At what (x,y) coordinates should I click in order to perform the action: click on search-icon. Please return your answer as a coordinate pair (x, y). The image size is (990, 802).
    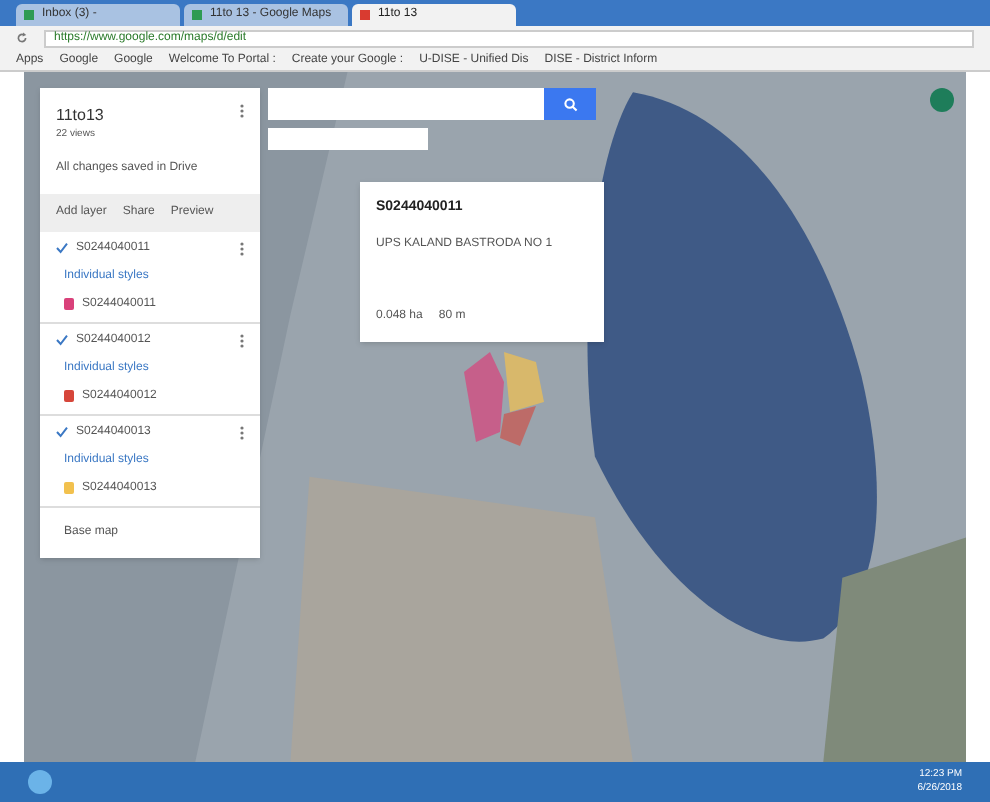
    Looking at the image, I should click on (570, 104).